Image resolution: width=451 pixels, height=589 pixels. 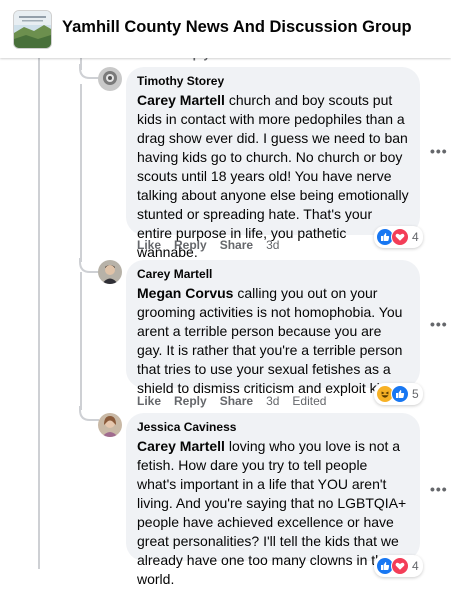 I want to click on reaction-count: 5, so click(x=415, y=394).